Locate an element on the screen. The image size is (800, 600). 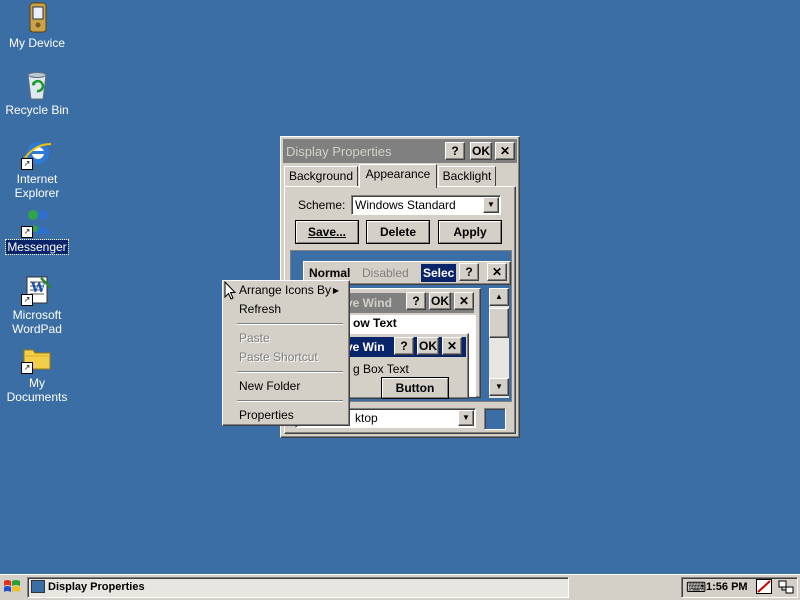
preview-button: Button is located at coordinates (415, 388).